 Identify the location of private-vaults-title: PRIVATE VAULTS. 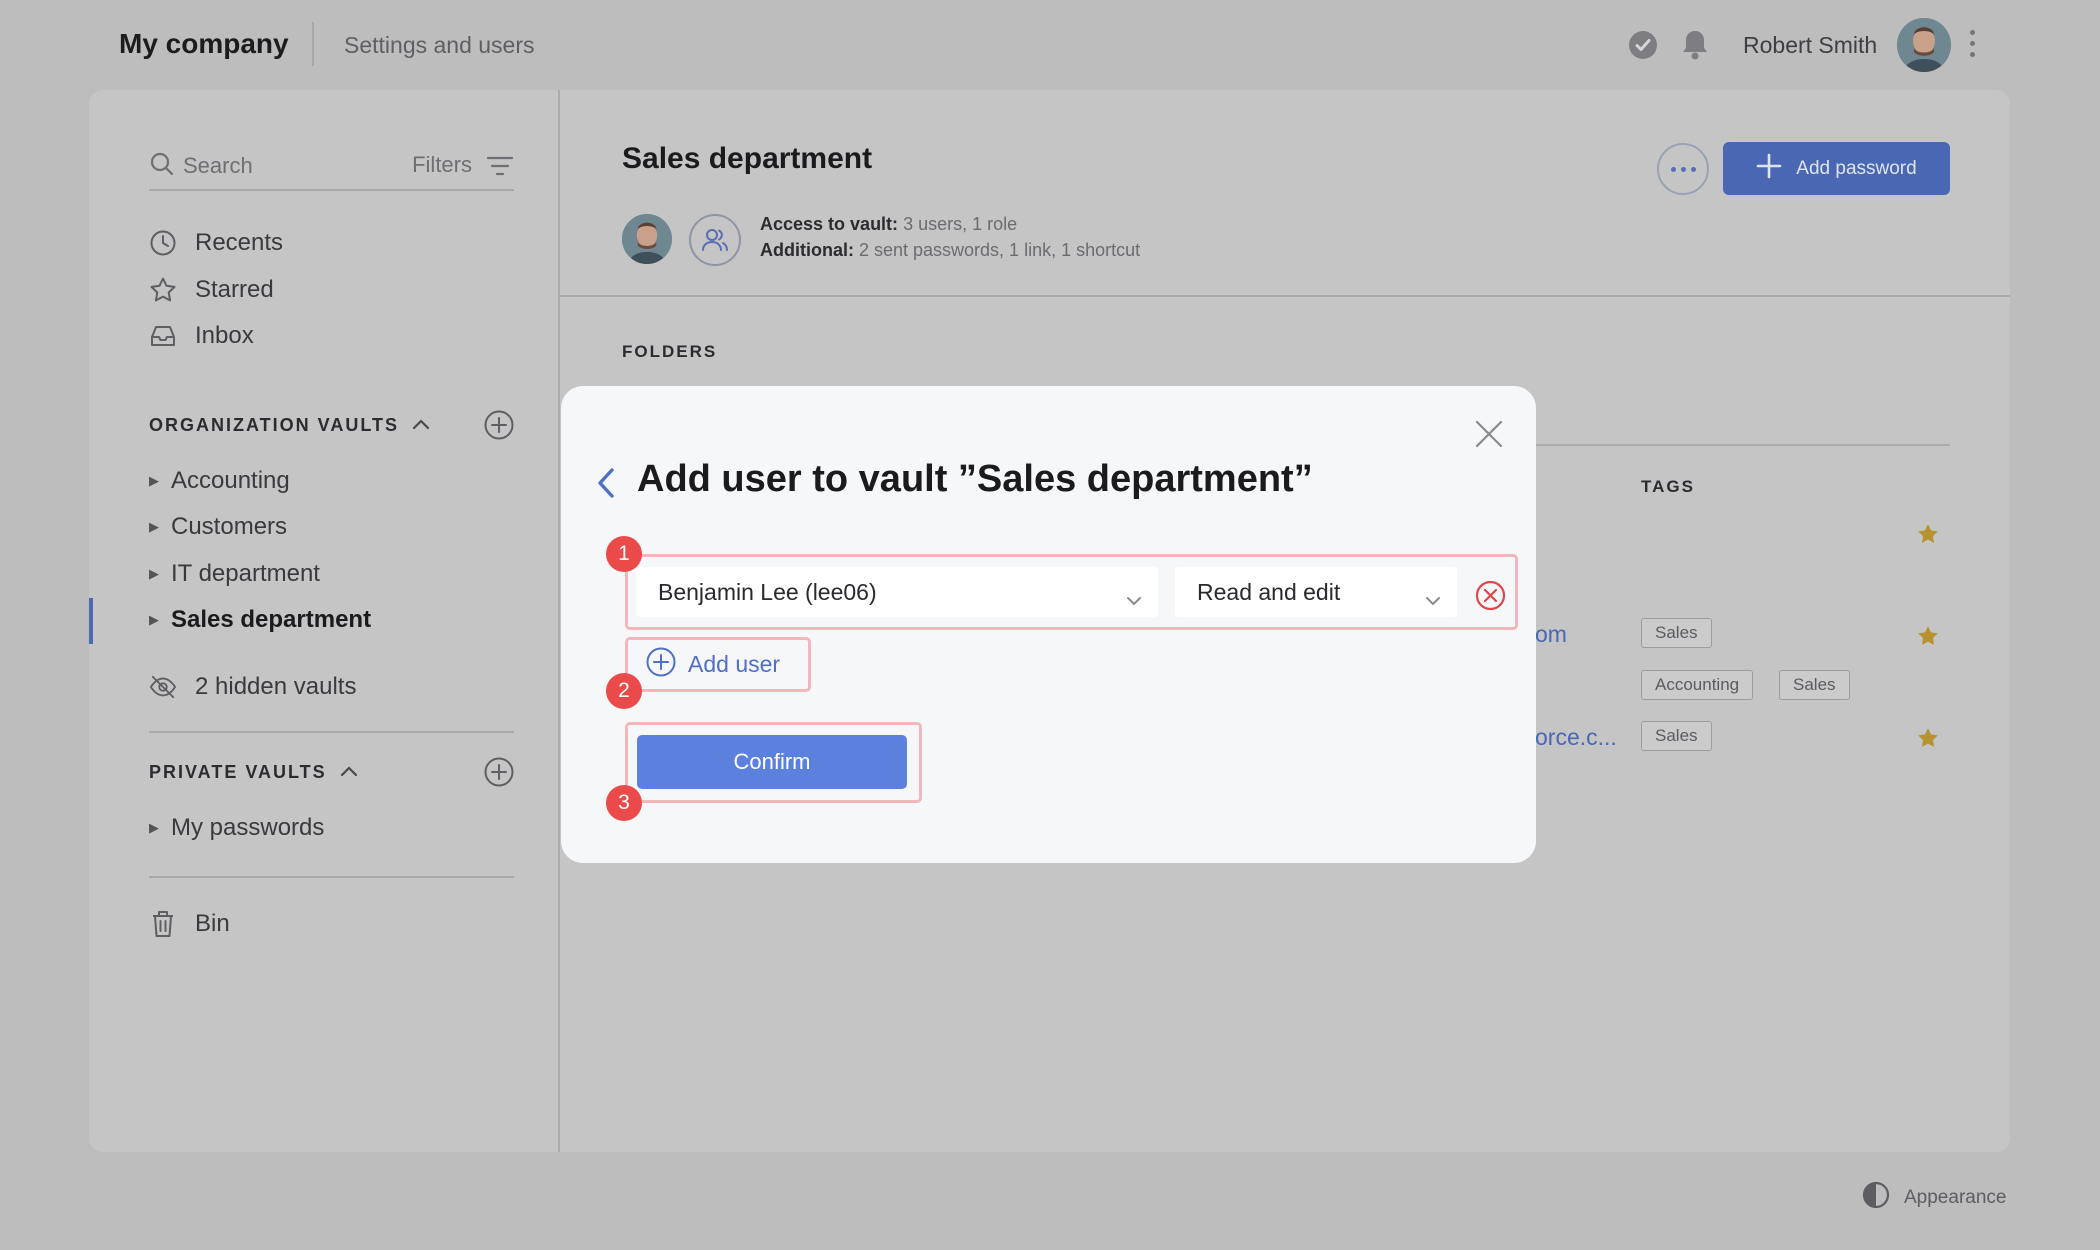
(238, 772).